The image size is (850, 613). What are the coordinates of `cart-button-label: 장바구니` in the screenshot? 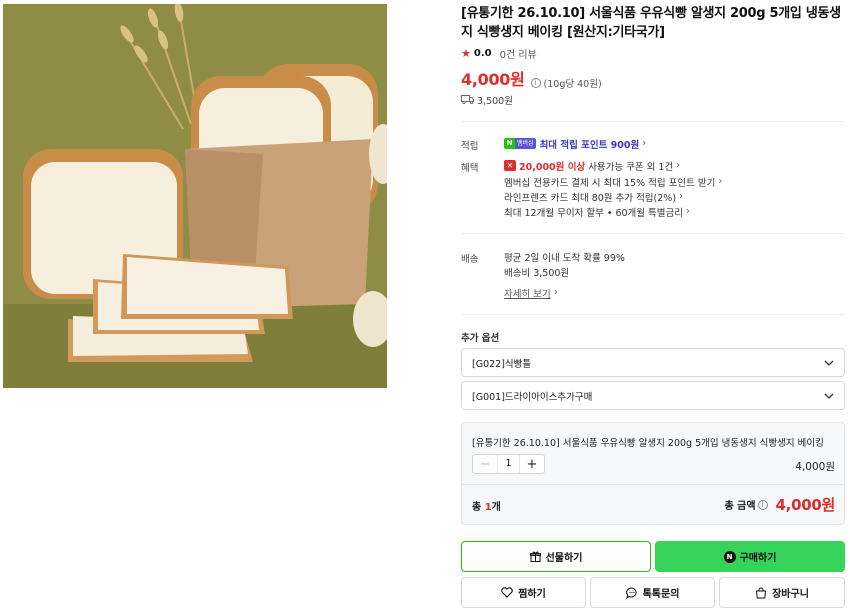 It's located at (790, 594).